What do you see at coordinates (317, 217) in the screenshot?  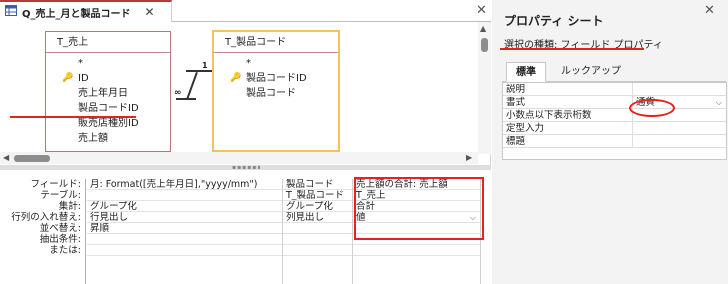 I see `grid-cell: 列見出し` at bounding box center [317, 217].